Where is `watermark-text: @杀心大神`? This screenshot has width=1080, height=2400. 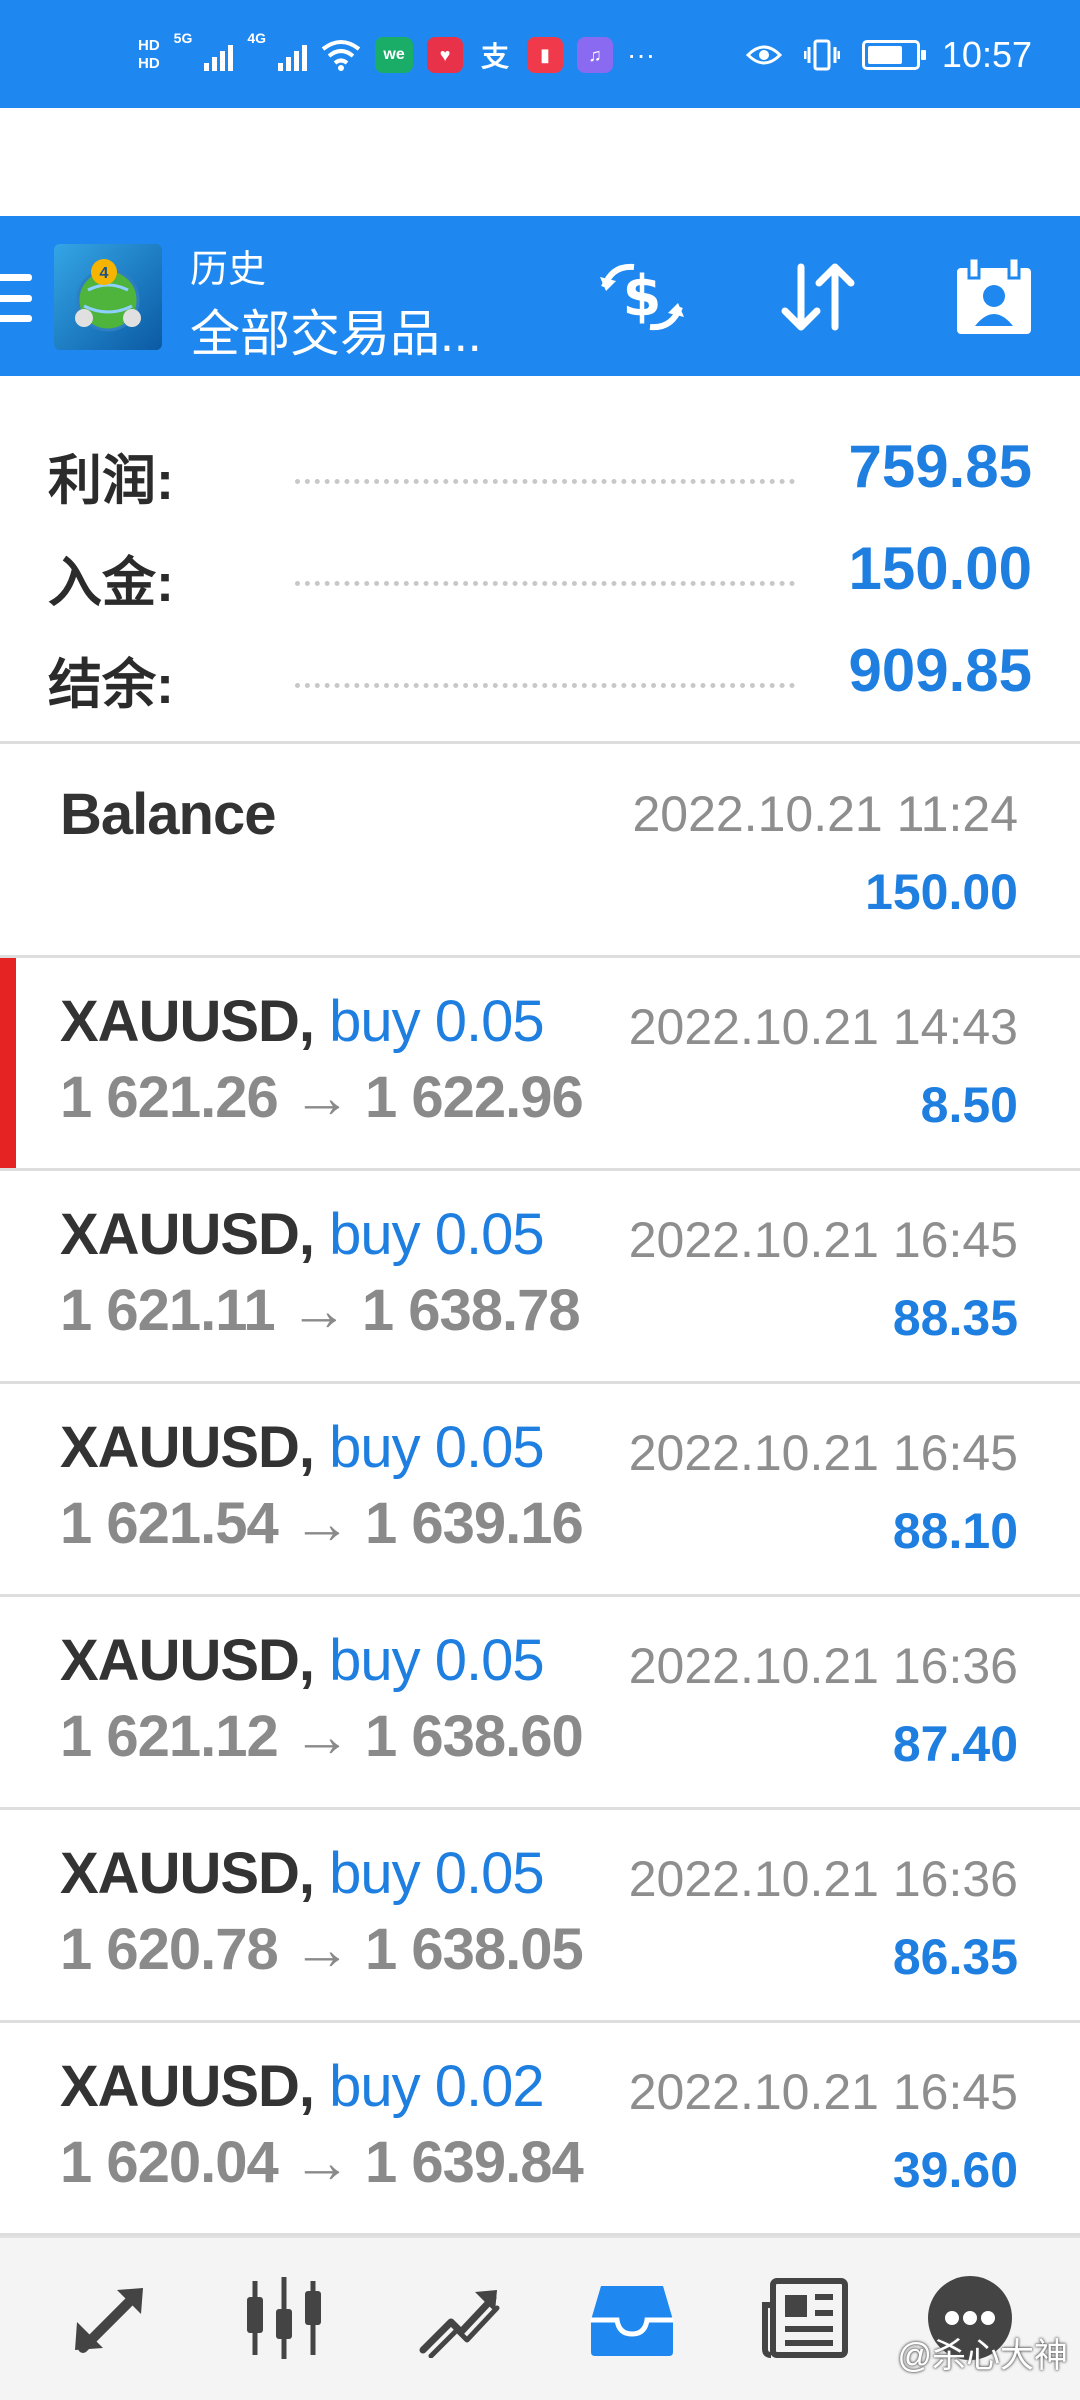 watermark-text: @杀心大神 is located at coordinates (982, 2356).